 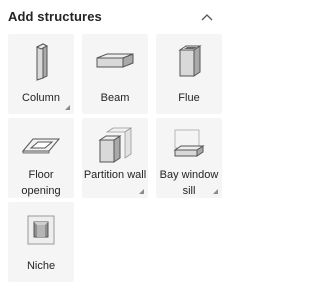 What do you see at coordinates (115, 175) in the screenshot?
I see `tile-label: Partition wall` at bounding box center [115, 175].